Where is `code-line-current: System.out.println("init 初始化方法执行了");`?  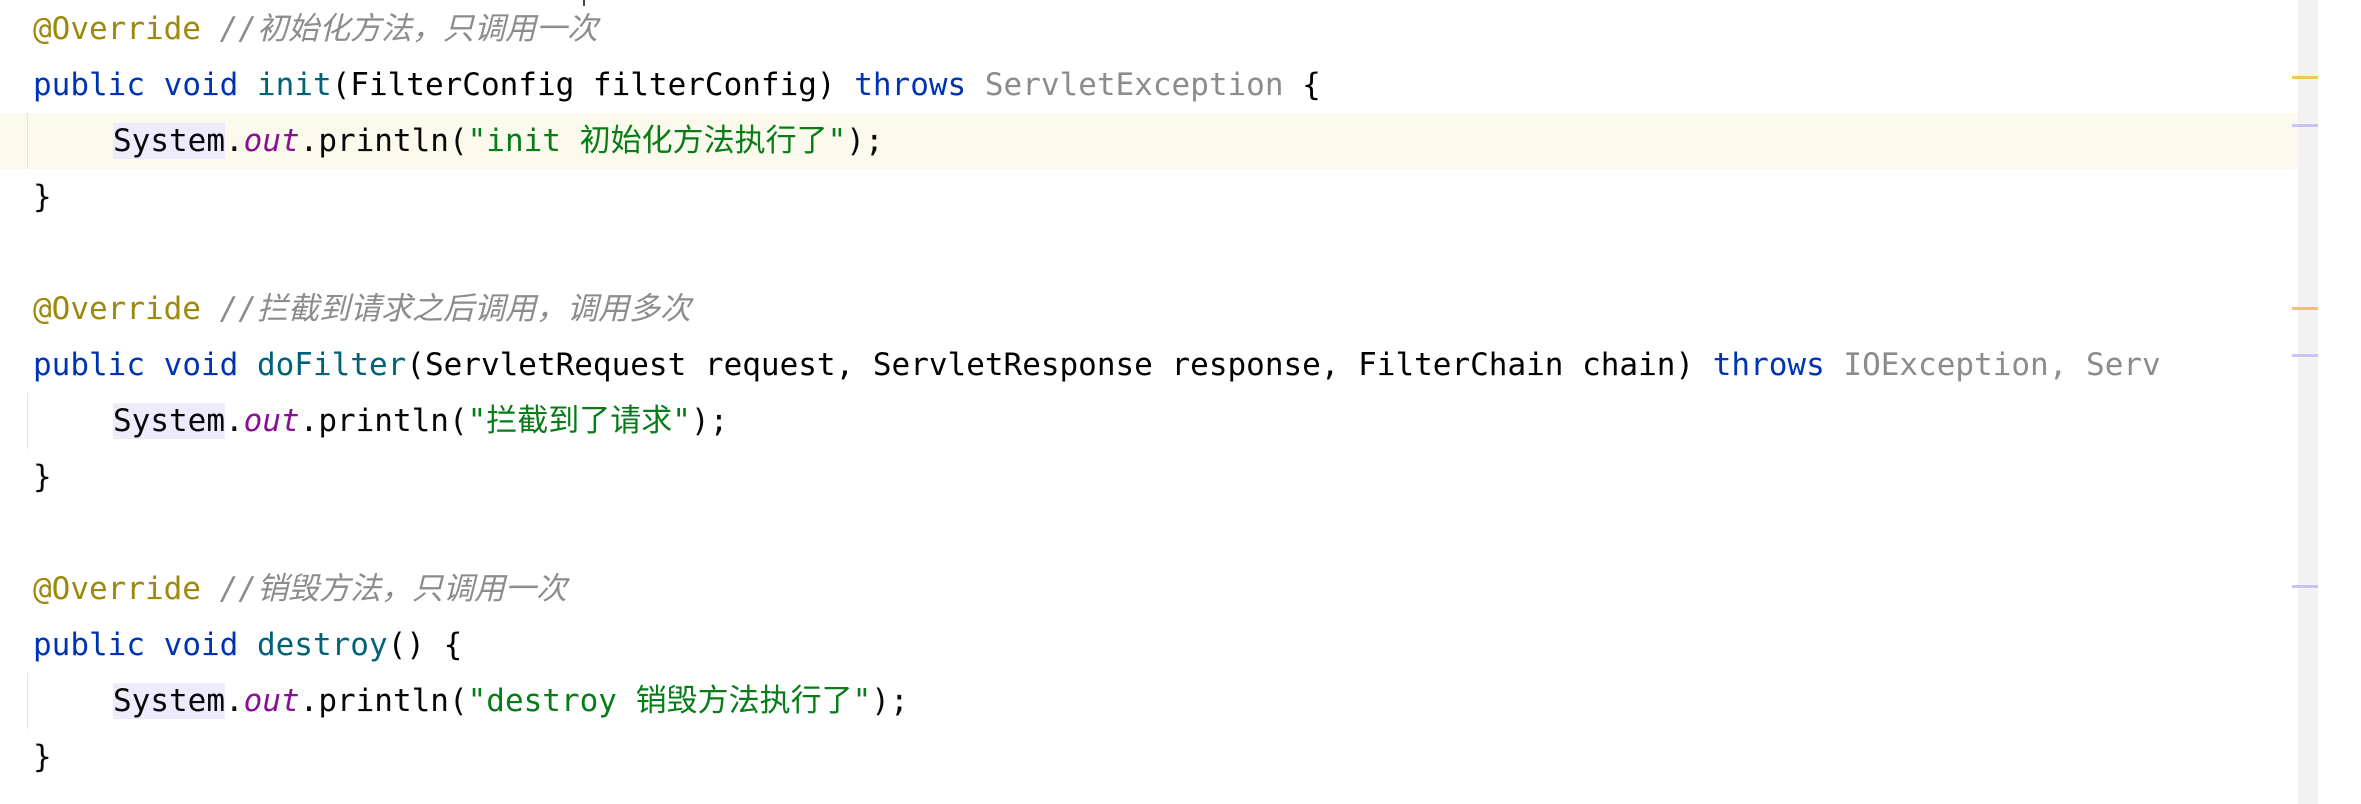 code-line-current: System.out.println("init 初始化方法执行了"); is located at coordinates (1149, 141).